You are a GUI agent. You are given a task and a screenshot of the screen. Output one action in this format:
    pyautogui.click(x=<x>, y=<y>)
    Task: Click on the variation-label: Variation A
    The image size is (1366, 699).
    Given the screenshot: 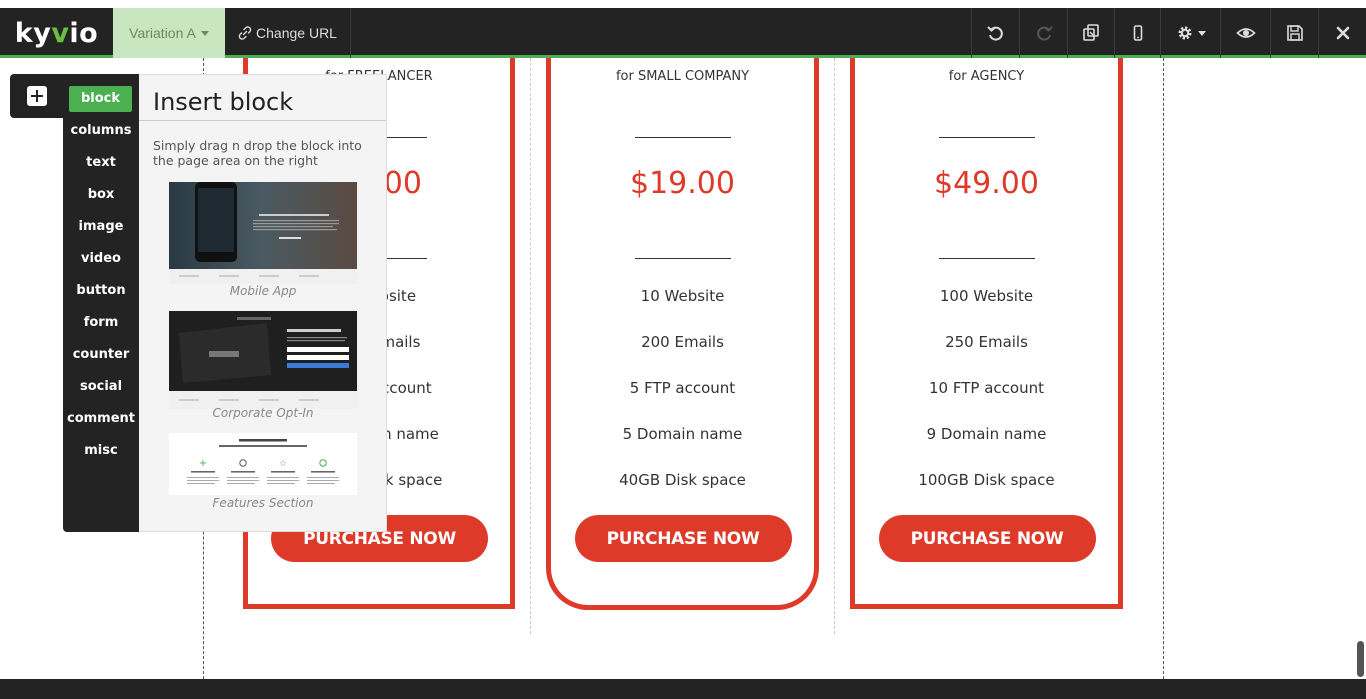 What is the action you would take?
    pyautogui.click(x=162, y=33)
    